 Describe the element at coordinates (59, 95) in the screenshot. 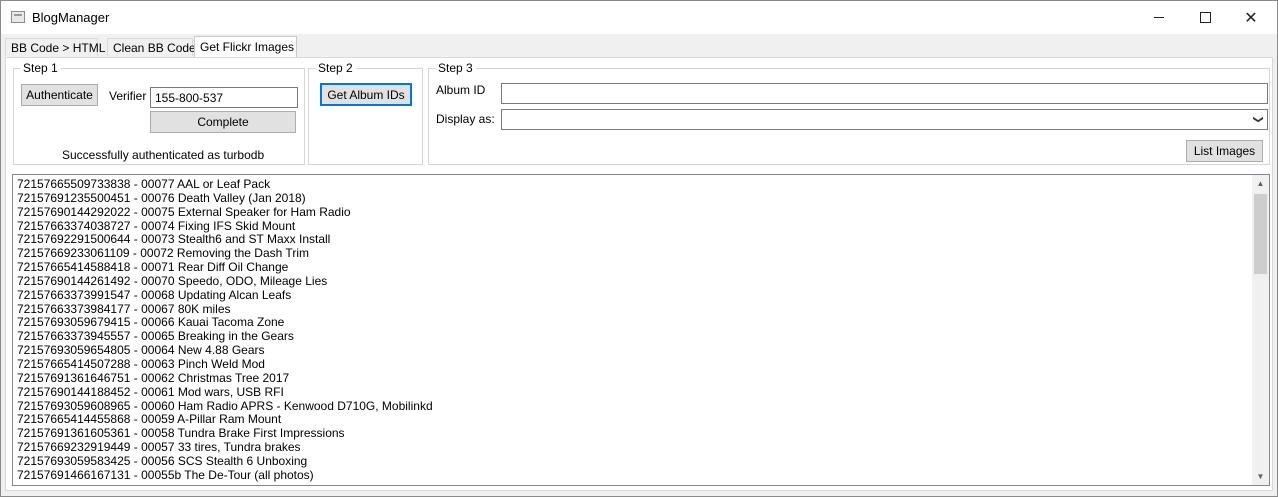

I see `authenticate-button: Authenticate` at that location.